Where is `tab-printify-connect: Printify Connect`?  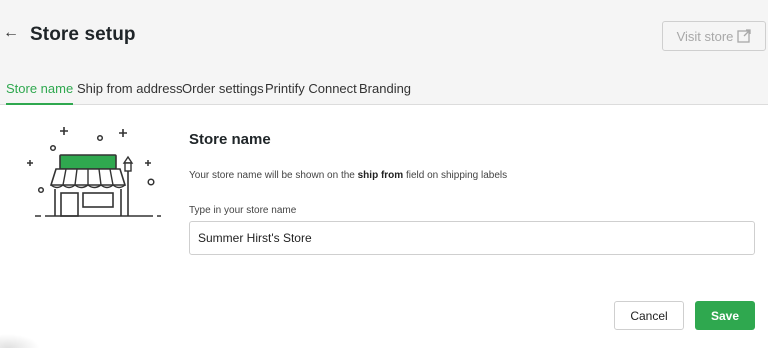
tab-printify-connect: Printify Connect is located at coordinates (311, 92).